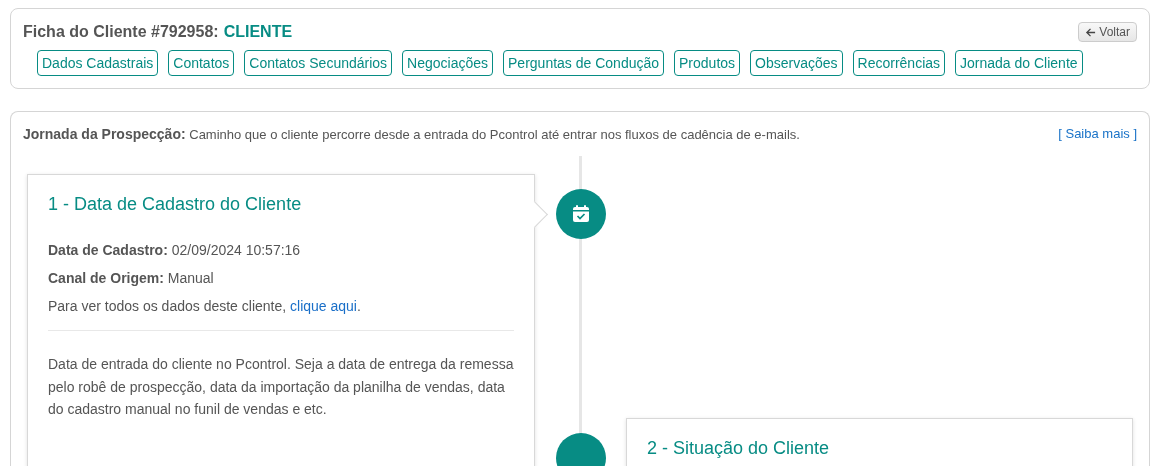 This screenshot has width=1157, height=466. I want to click on back-button: Voltar, so click(1107, 32).